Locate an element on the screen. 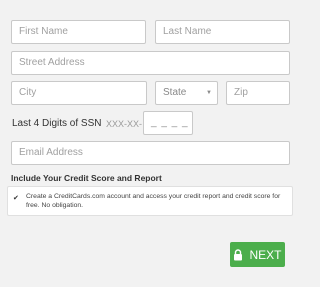  lock-icon is located at coordinates (238, 254).